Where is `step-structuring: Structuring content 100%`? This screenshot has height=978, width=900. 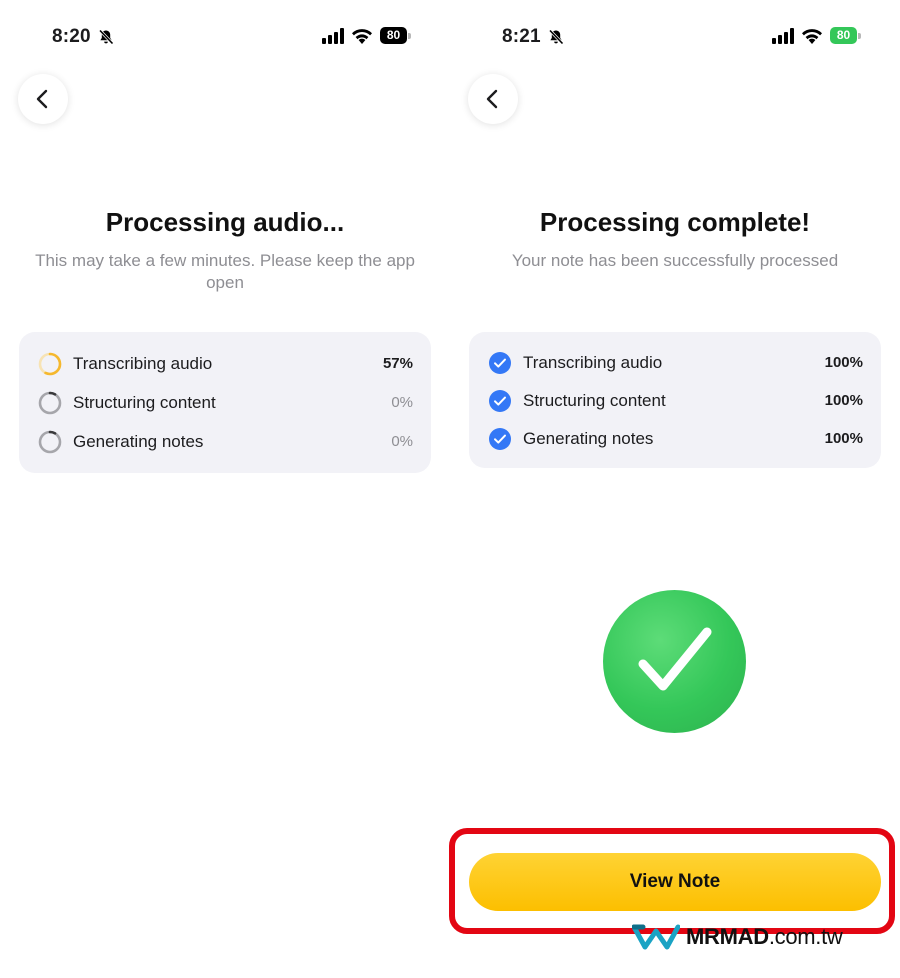
step-structuring: Structuring content 100% is located at coordinates (675, 401).